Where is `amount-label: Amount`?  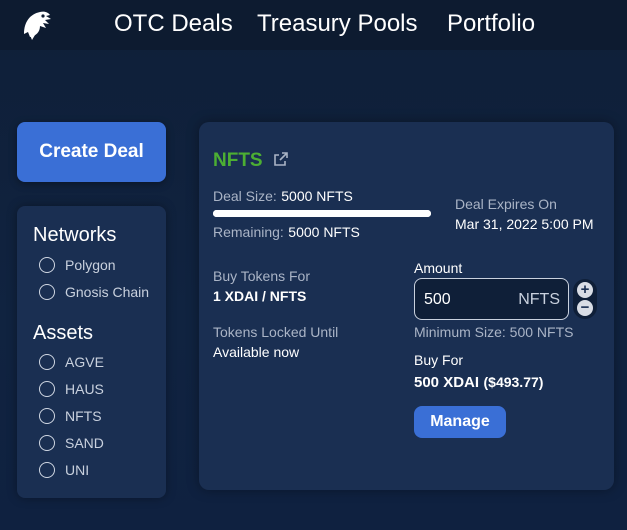 amount-label: Amount is located at coordinates (438, 268).